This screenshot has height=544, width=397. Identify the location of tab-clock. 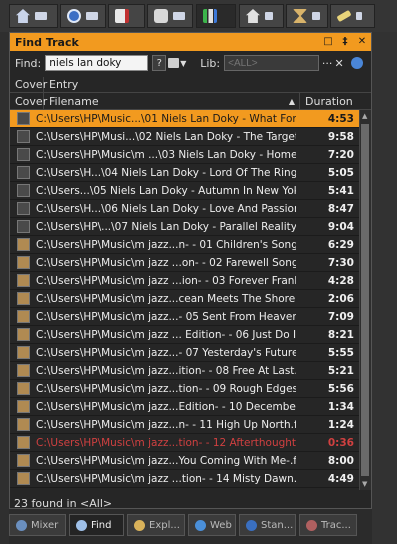
(83, 16).